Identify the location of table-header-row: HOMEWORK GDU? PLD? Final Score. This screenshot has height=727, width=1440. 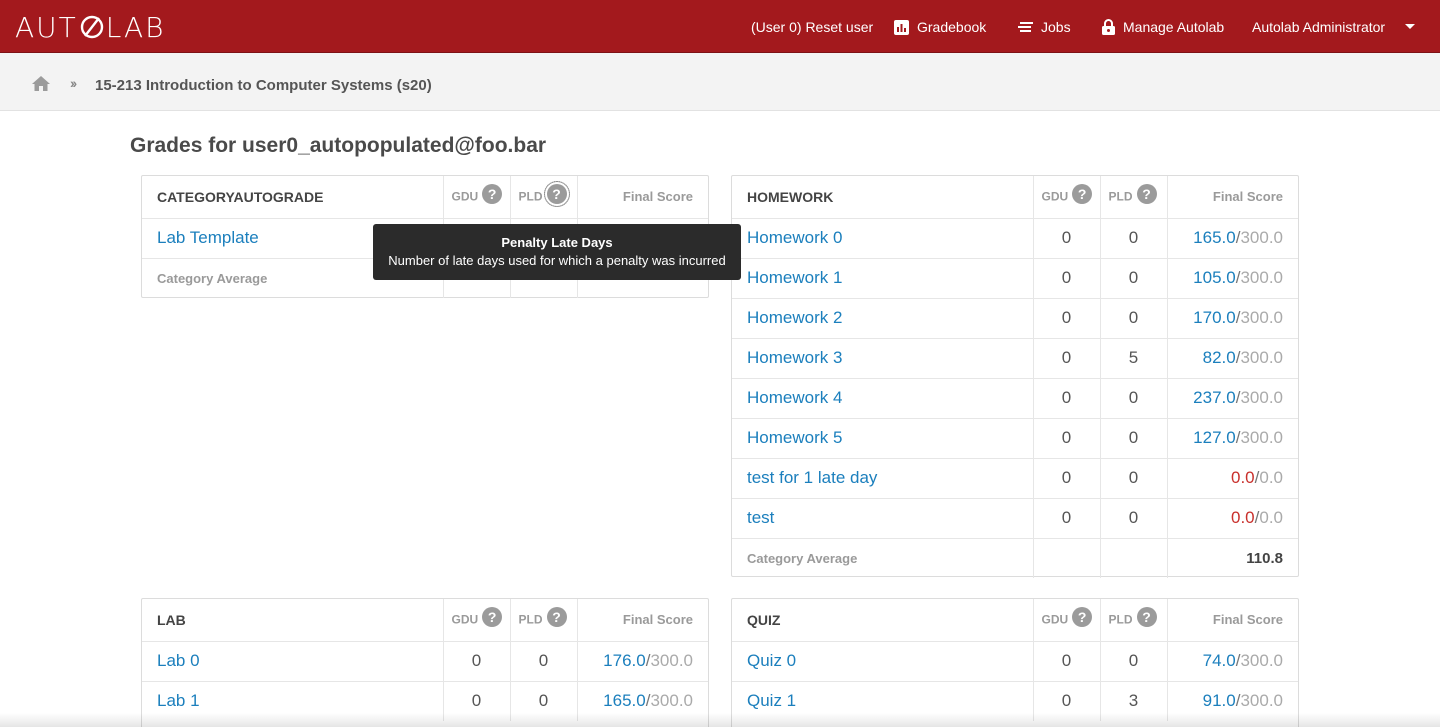
(1015, 197).